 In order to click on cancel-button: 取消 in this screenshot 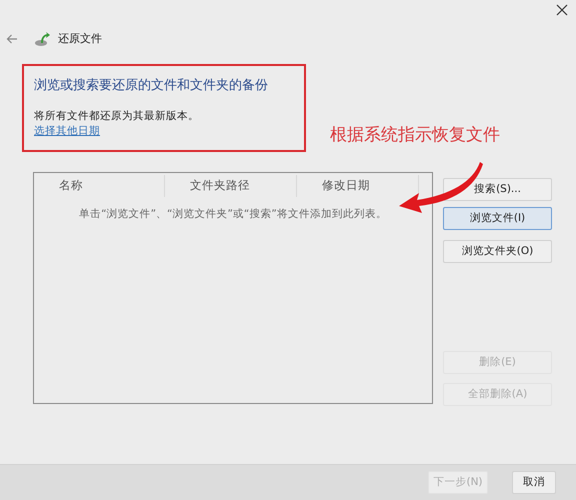, I will do `click(534, 482)`.